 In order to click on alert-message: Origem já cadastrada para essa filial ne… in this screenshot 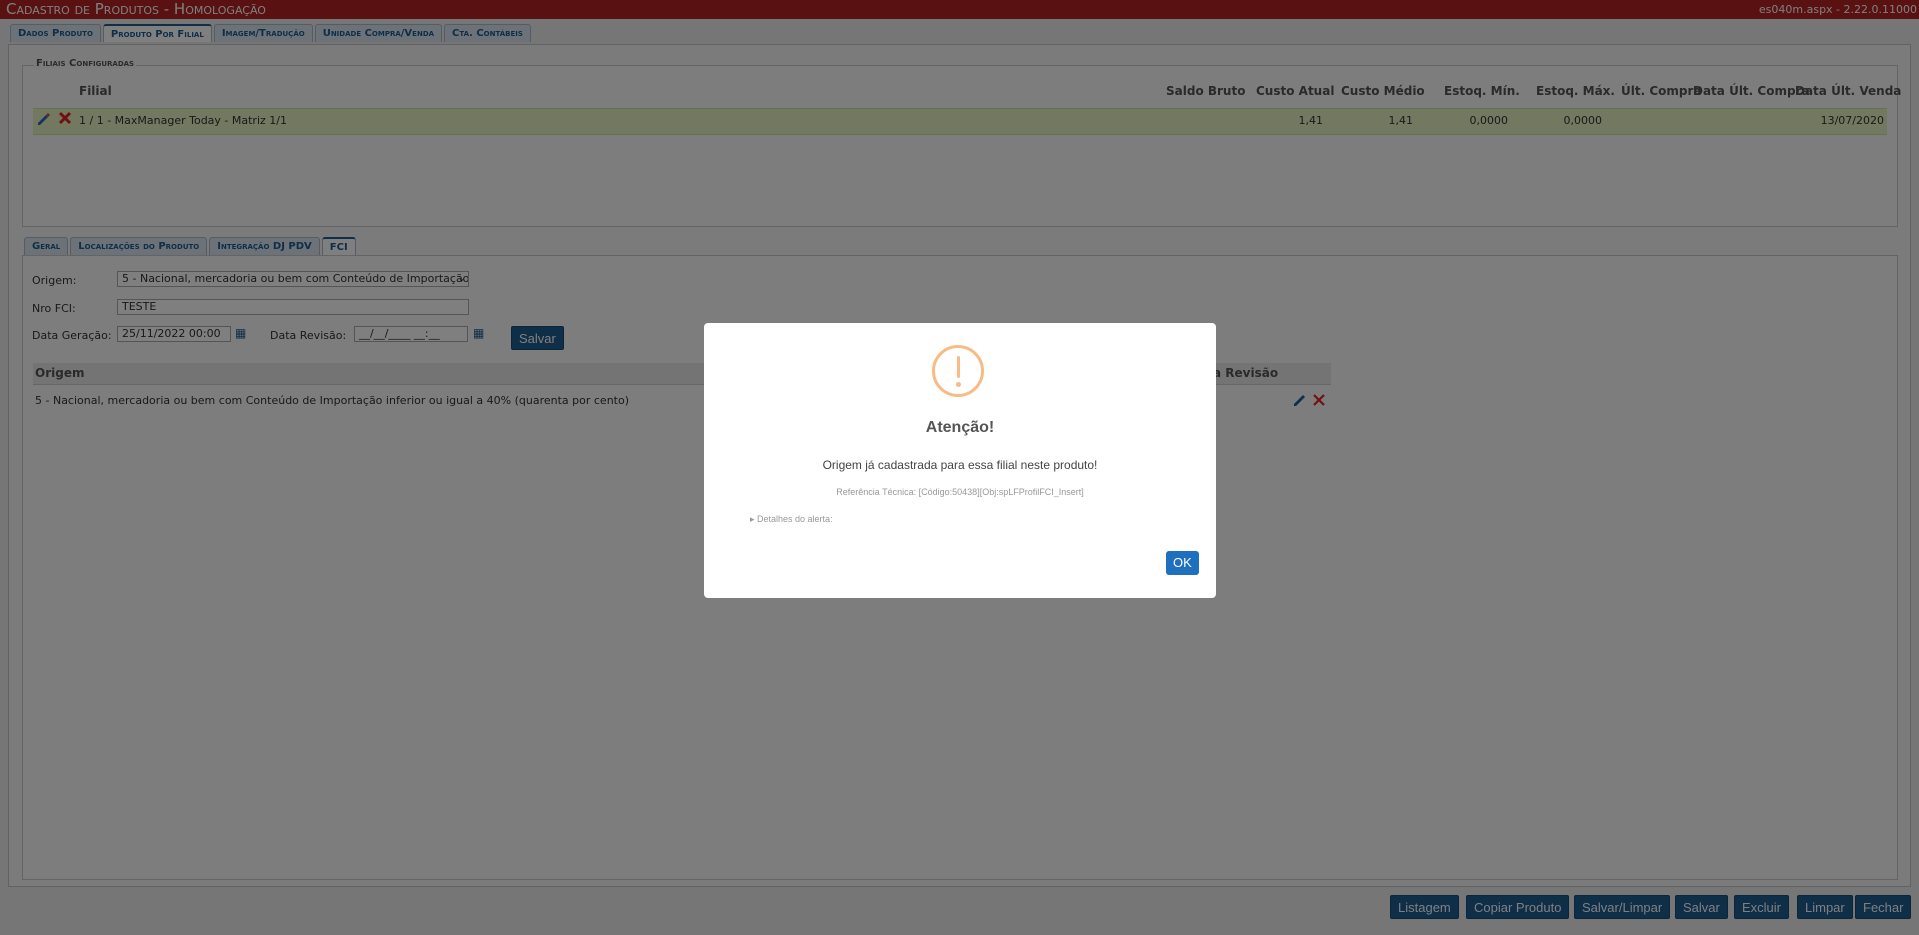, I will do `click(960, 465)`.